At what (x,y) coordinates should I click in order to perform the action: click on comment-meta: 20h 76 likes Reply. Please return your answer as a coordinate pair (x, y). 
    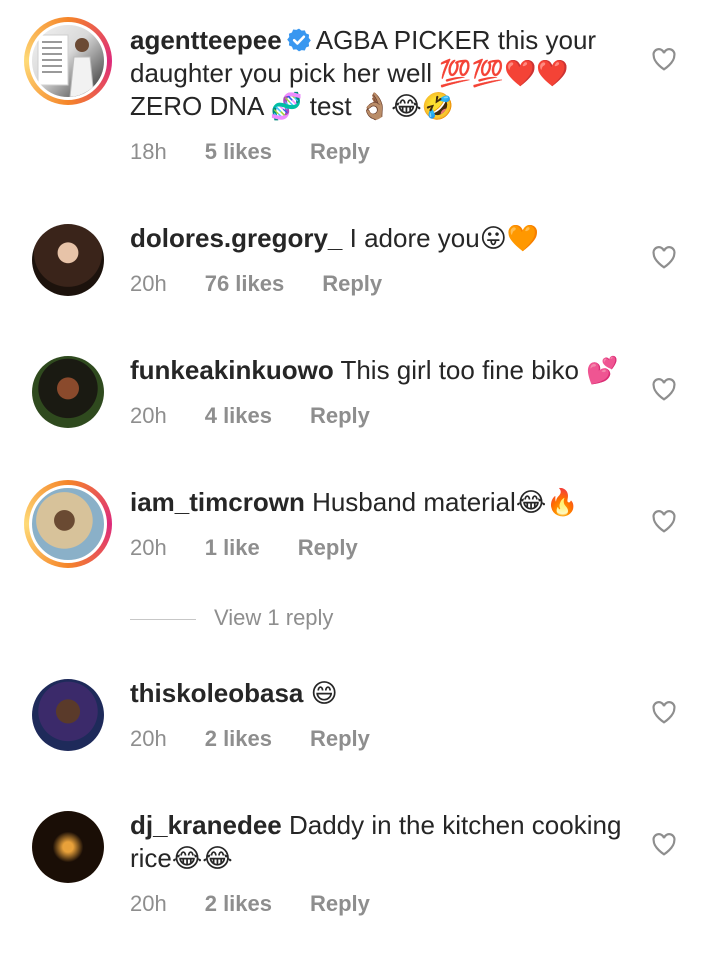
    Looking at the image, I should click on (275, 284).